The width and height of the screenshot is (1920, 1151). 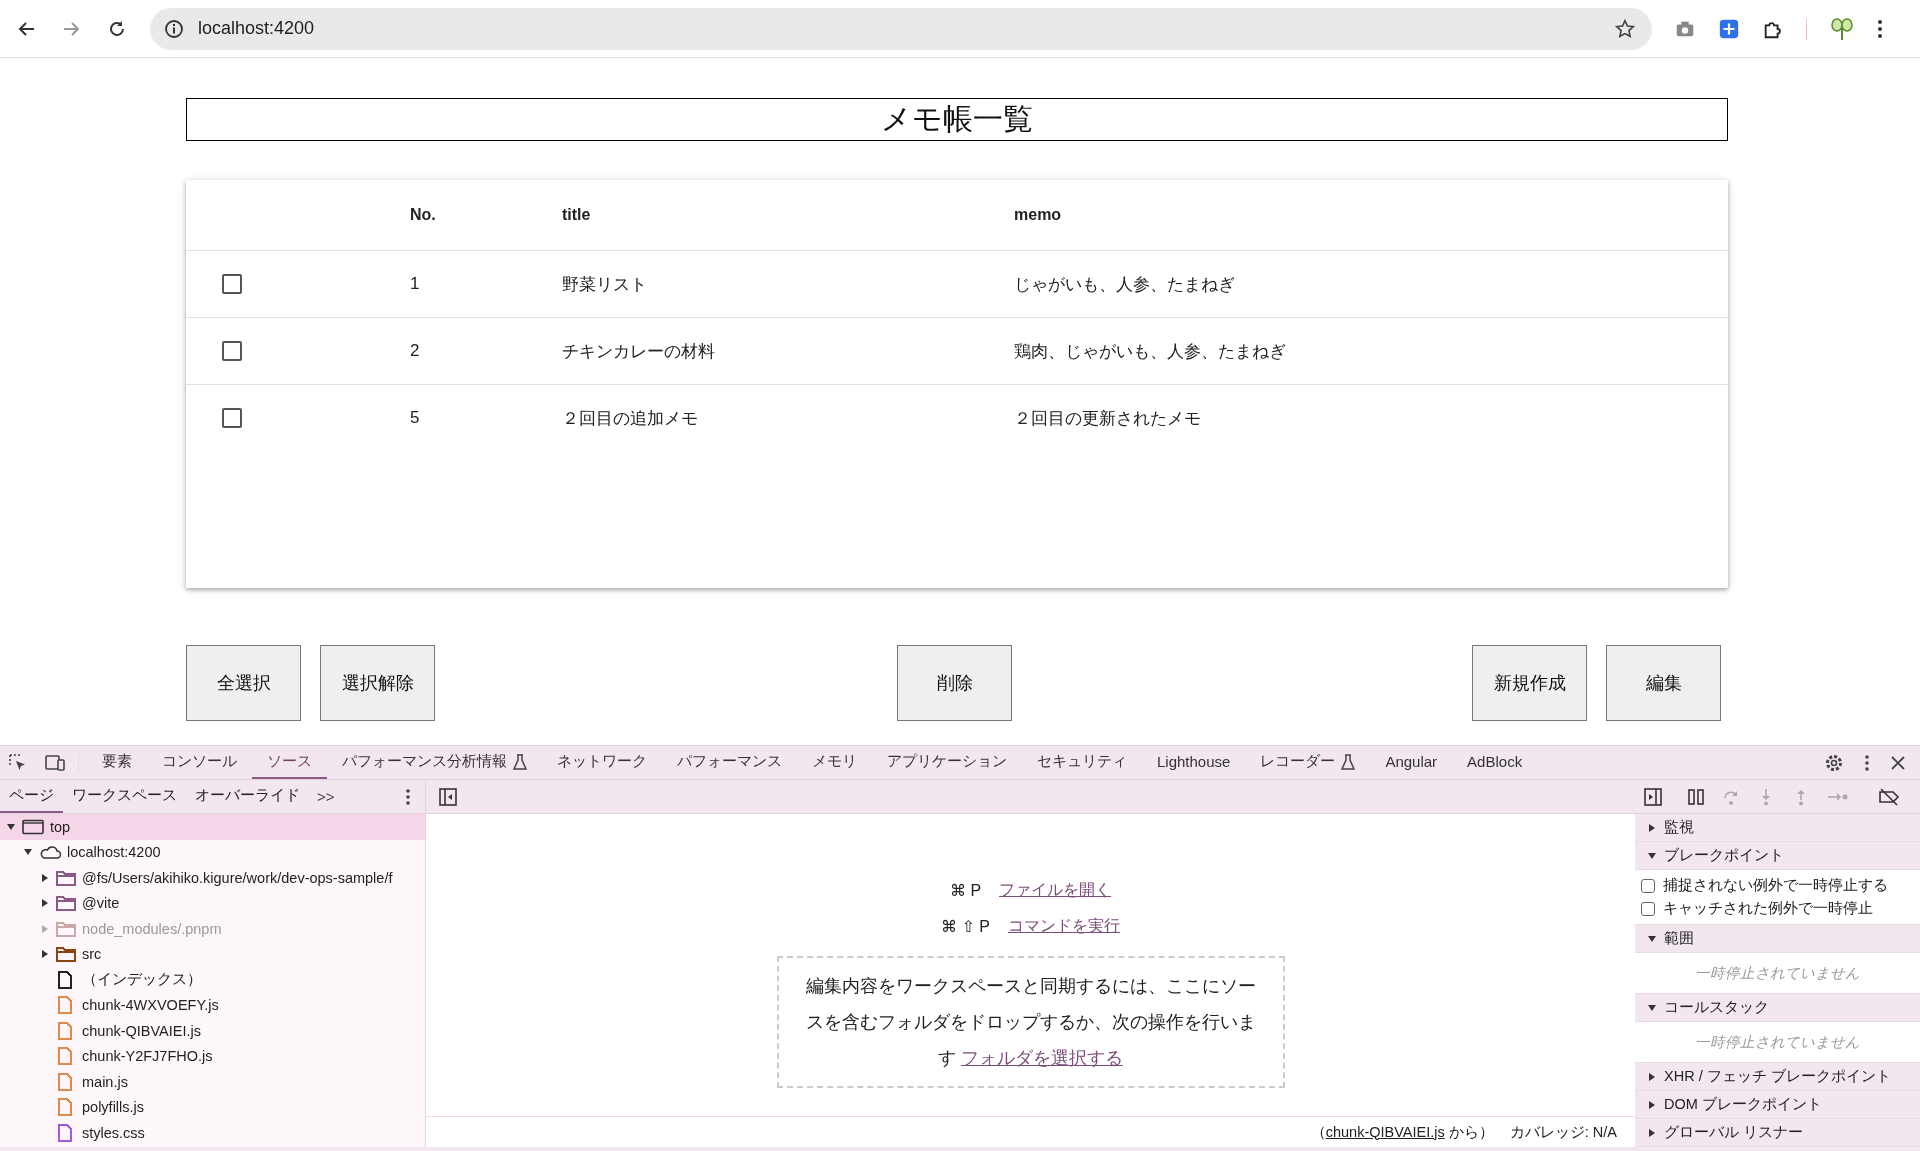 I want to click on section-header: DOM ブレークポイント, so click(x=1777, y=1105).